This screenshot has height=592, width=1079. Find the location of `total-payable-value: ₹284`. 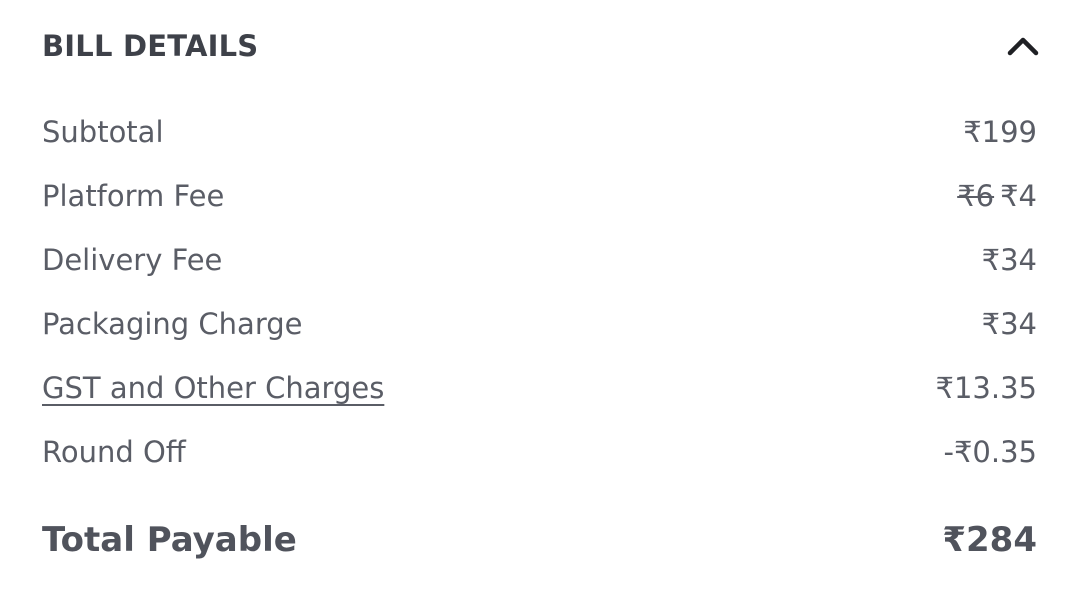

total-payable-value: ₹284 is located at coordinates (989, 540).